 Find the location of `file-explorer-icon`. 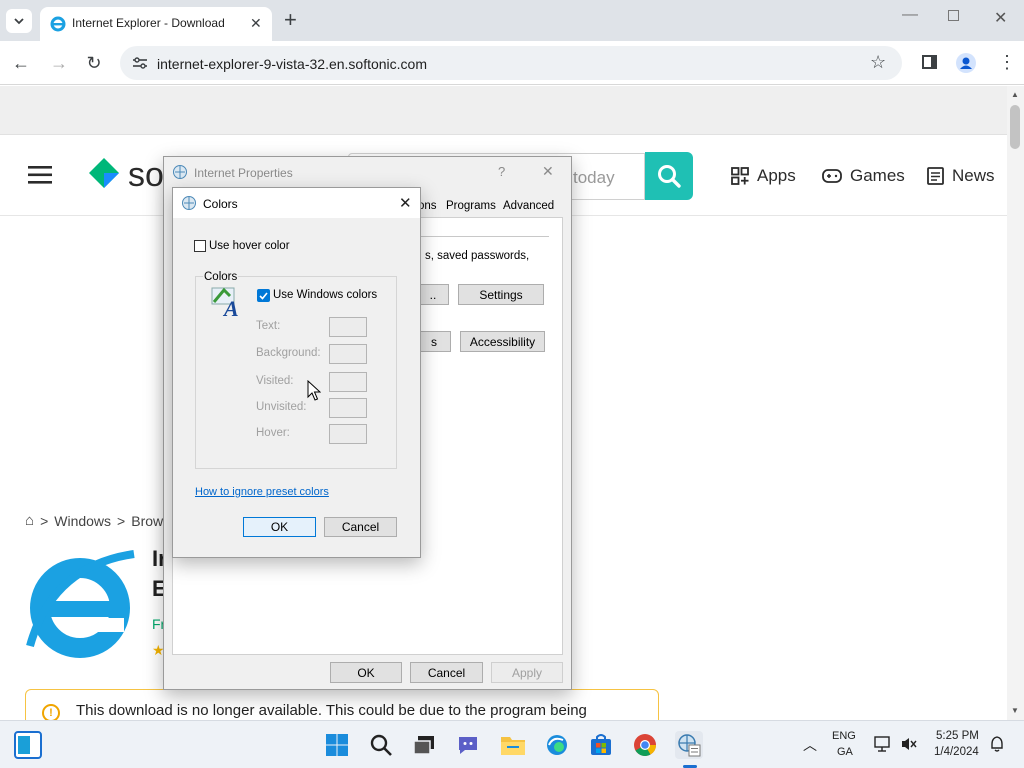

file-explorer-icon is located at coordinates (513, 745).